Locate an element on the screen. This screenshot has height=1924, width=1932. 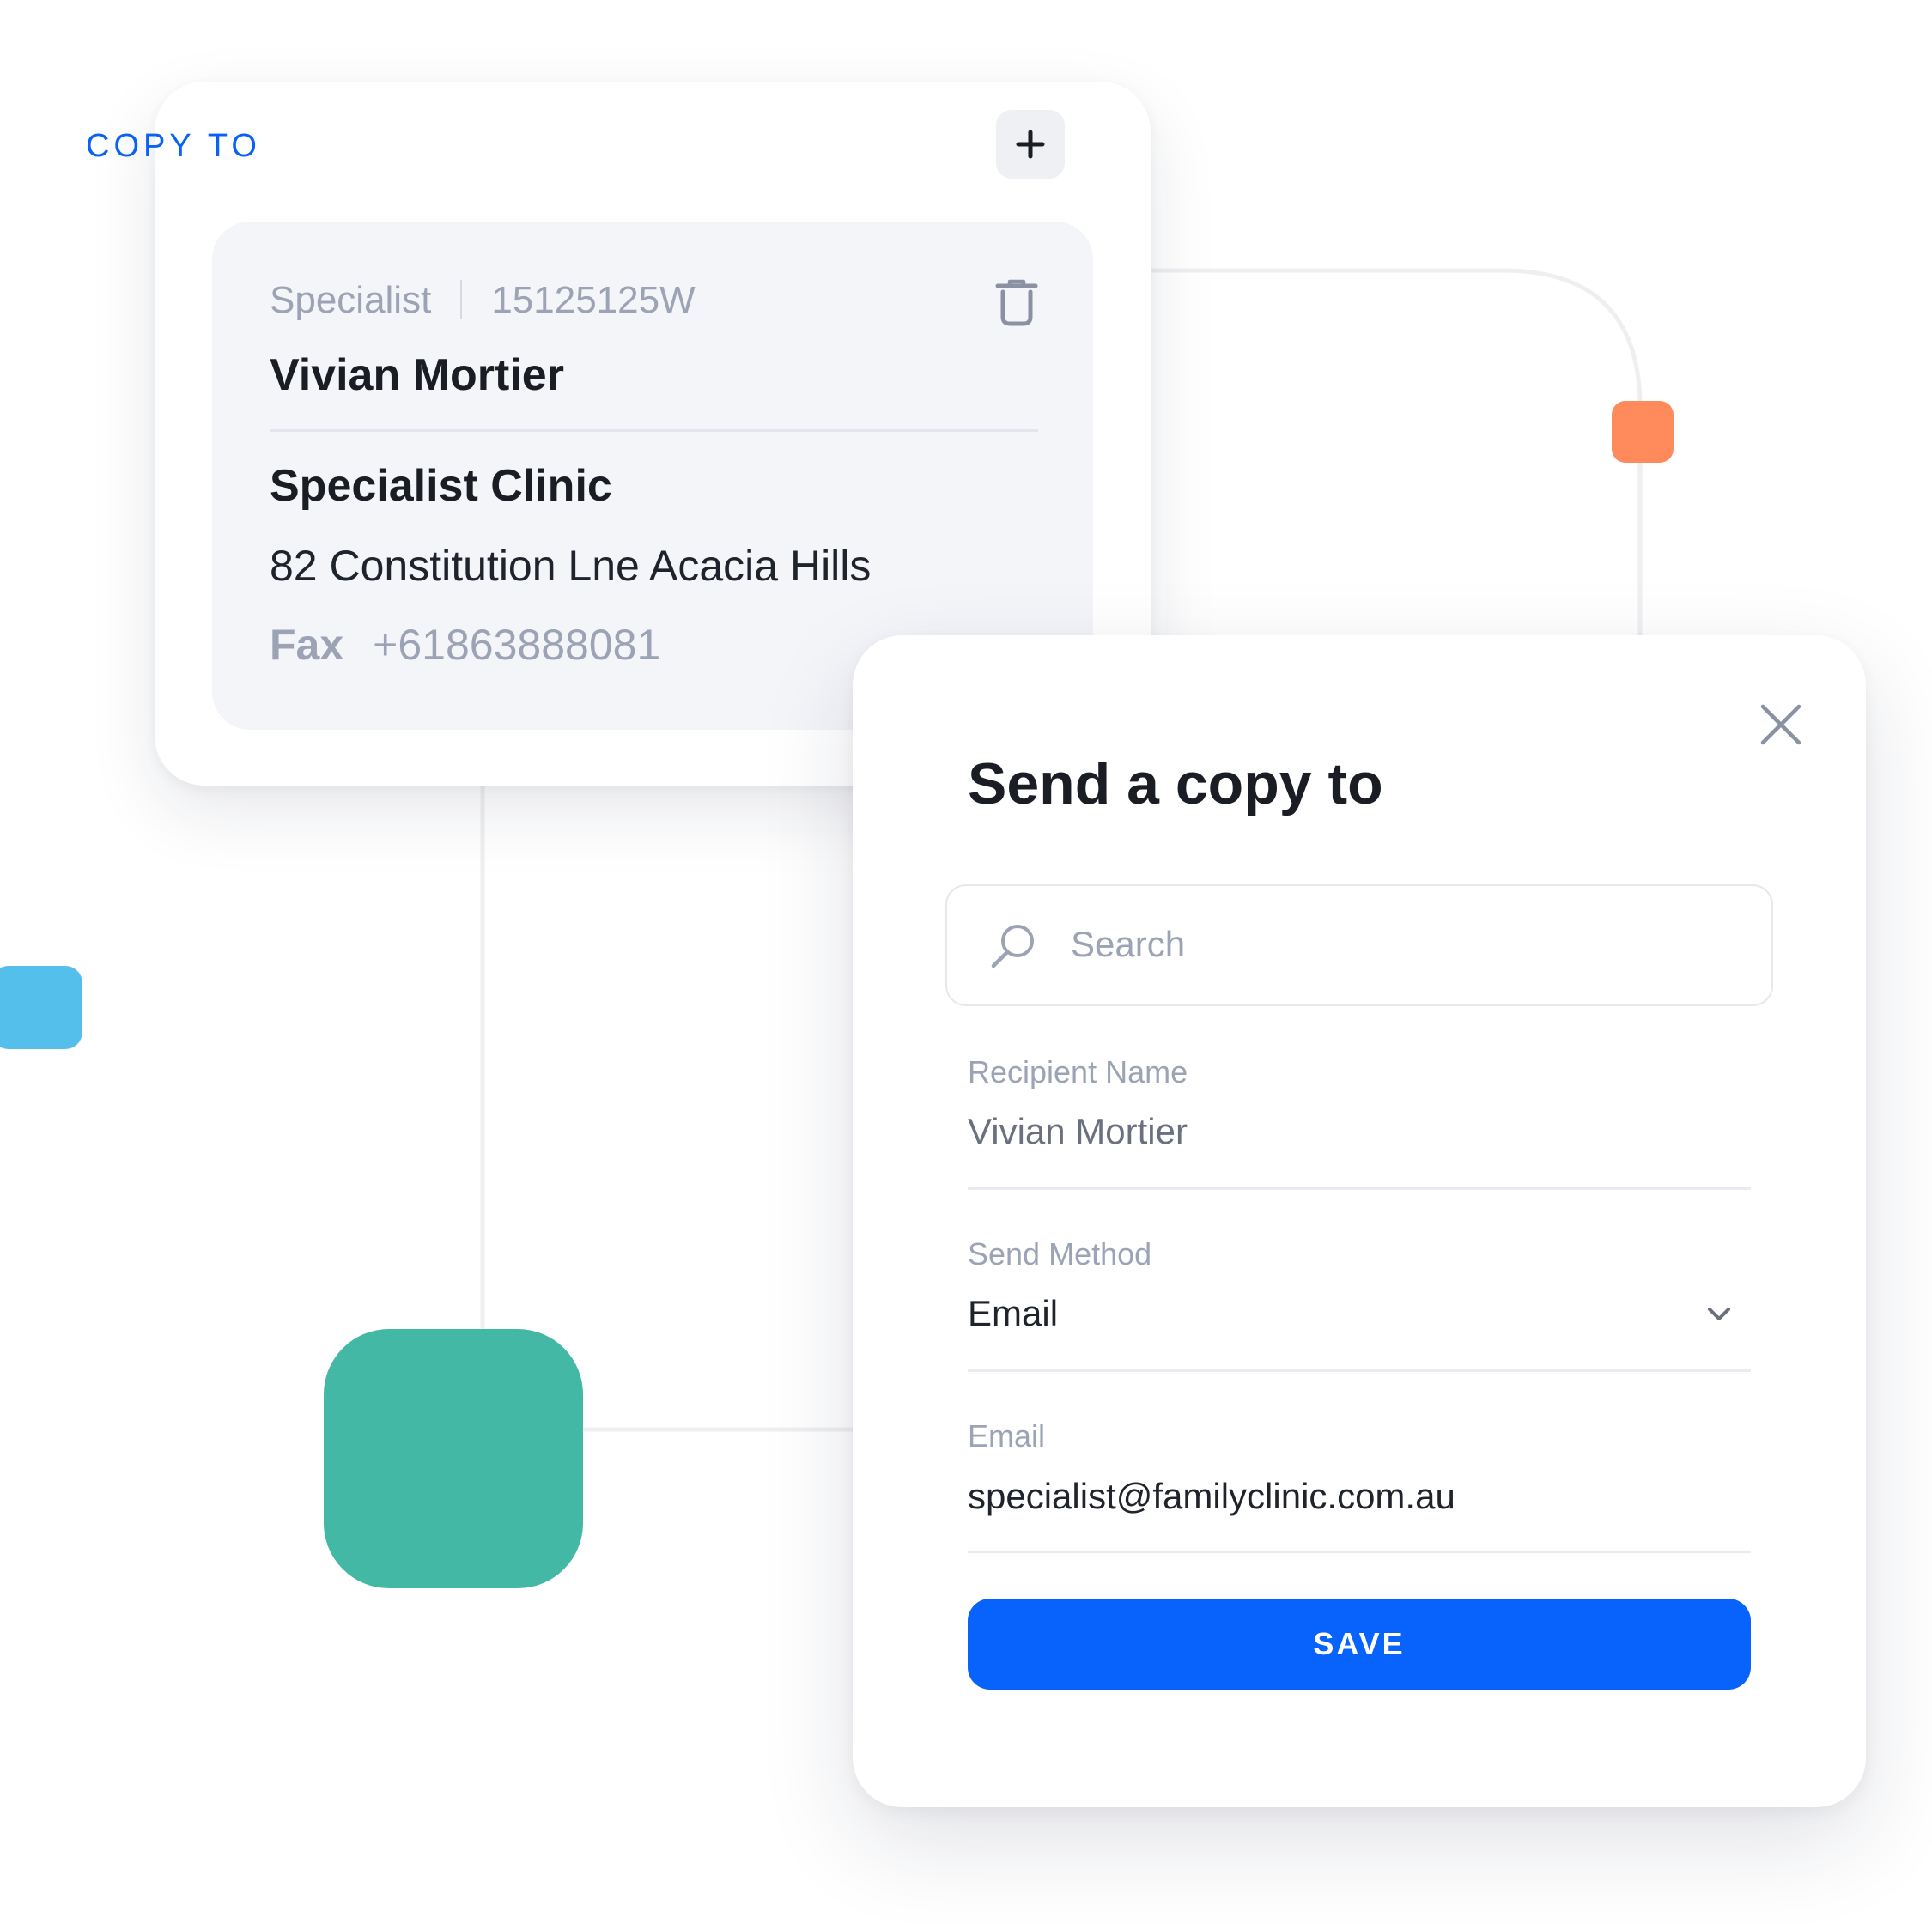
recipient-name-underline is located at coordinates (1360, 1188).